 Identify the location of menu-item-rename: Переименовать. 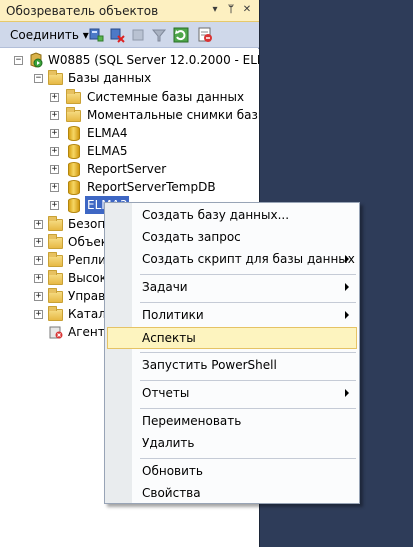
(232, 421).